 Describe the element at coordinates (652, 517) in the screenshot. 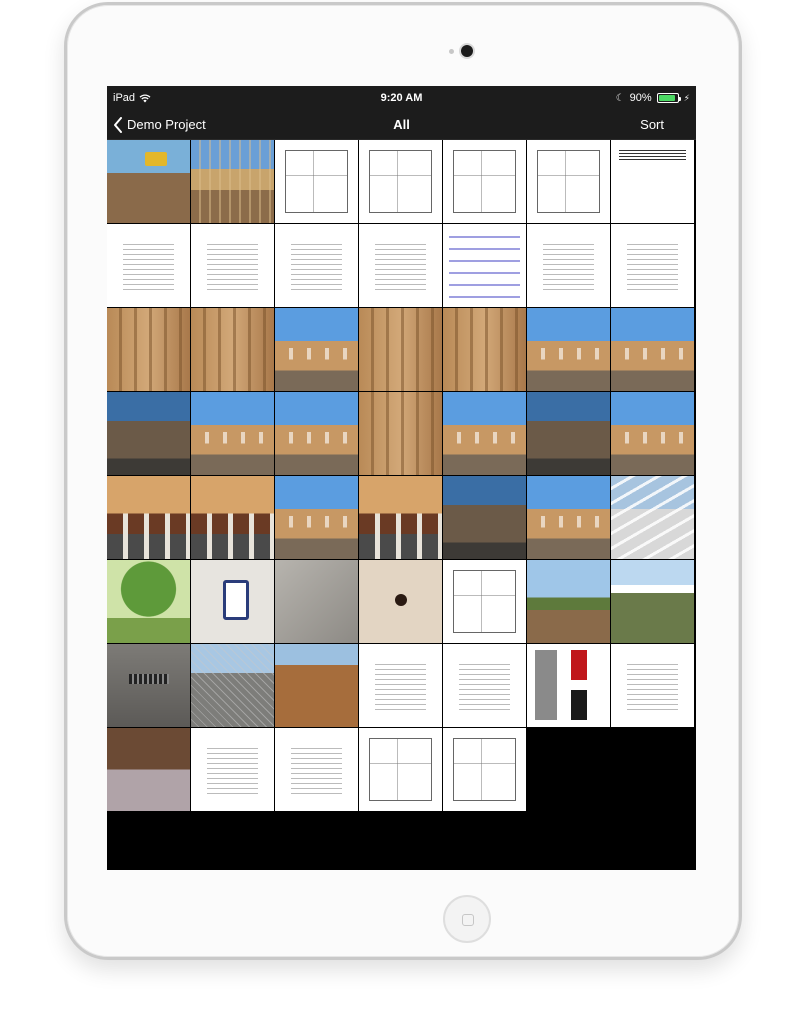

I see `thumbnail-rail` at that location.